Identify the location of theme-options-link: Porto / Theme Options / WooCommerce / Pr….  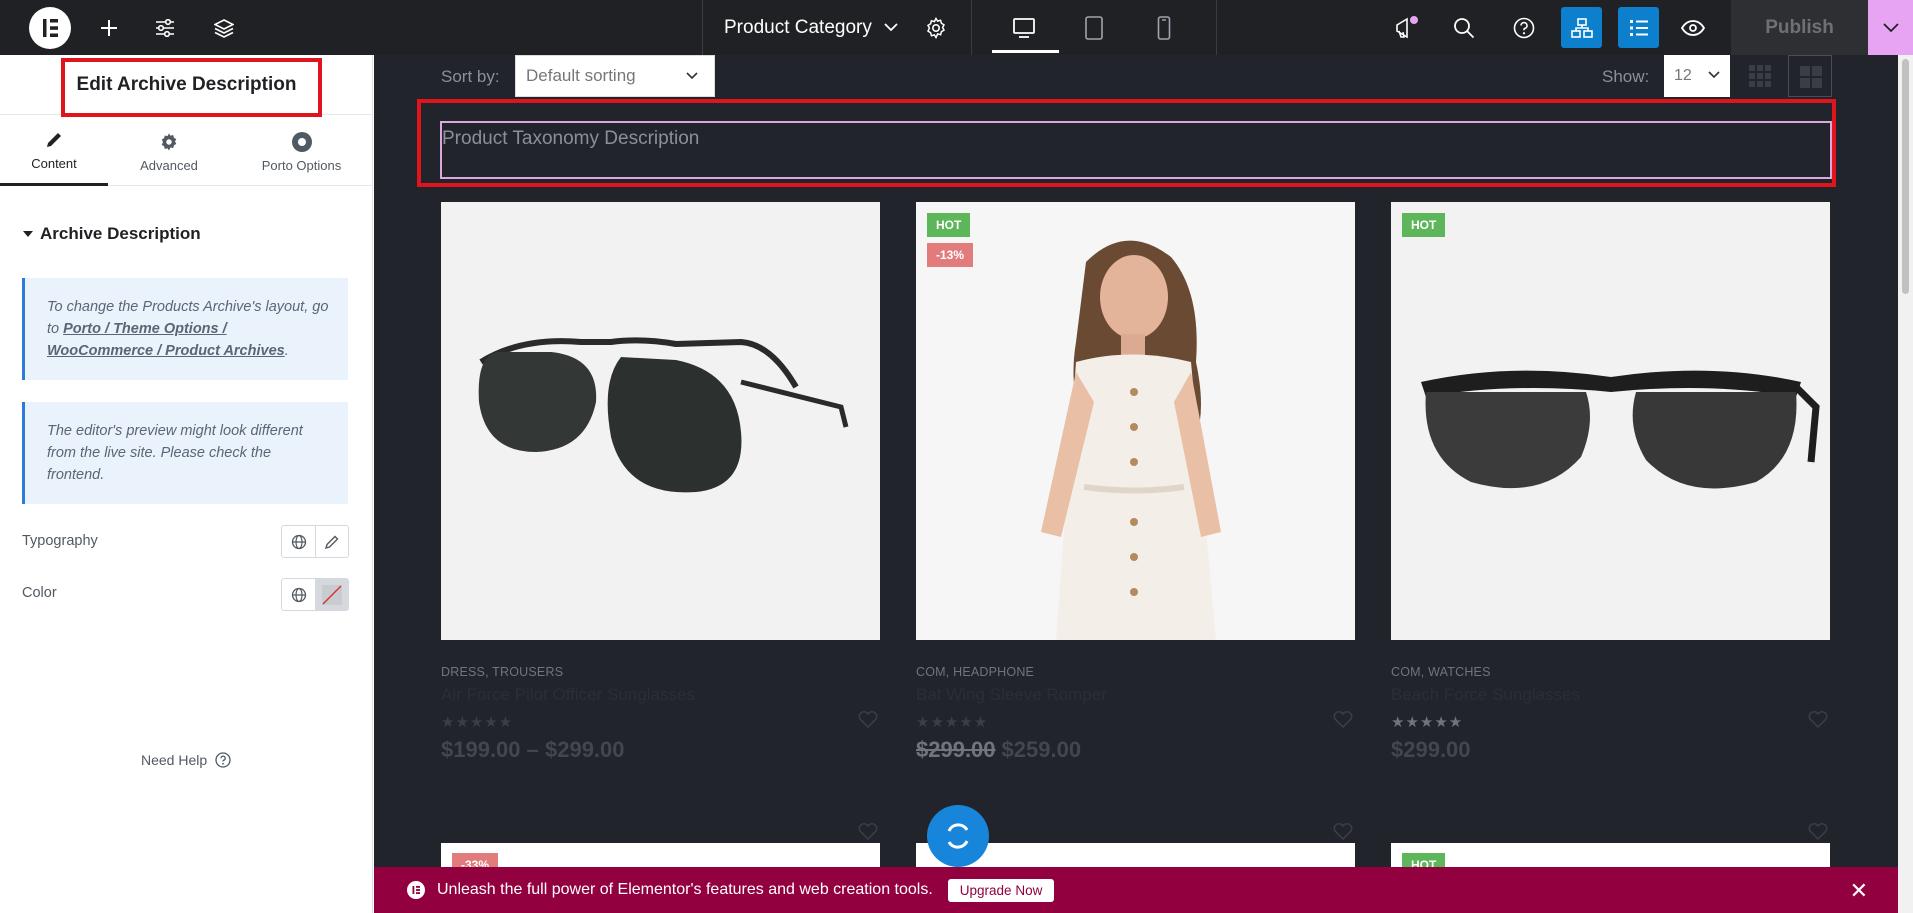
(166, 340).